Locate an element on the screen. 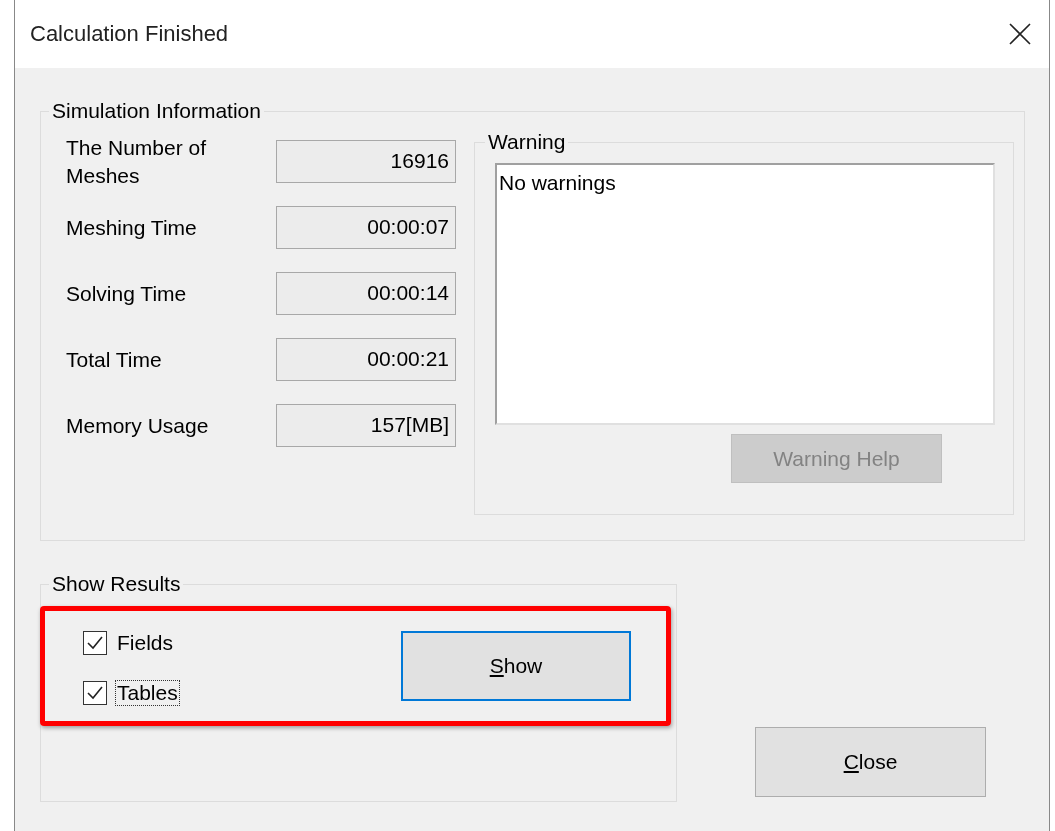  window-title: Calculation Finished is located at coordinates (129, 34).